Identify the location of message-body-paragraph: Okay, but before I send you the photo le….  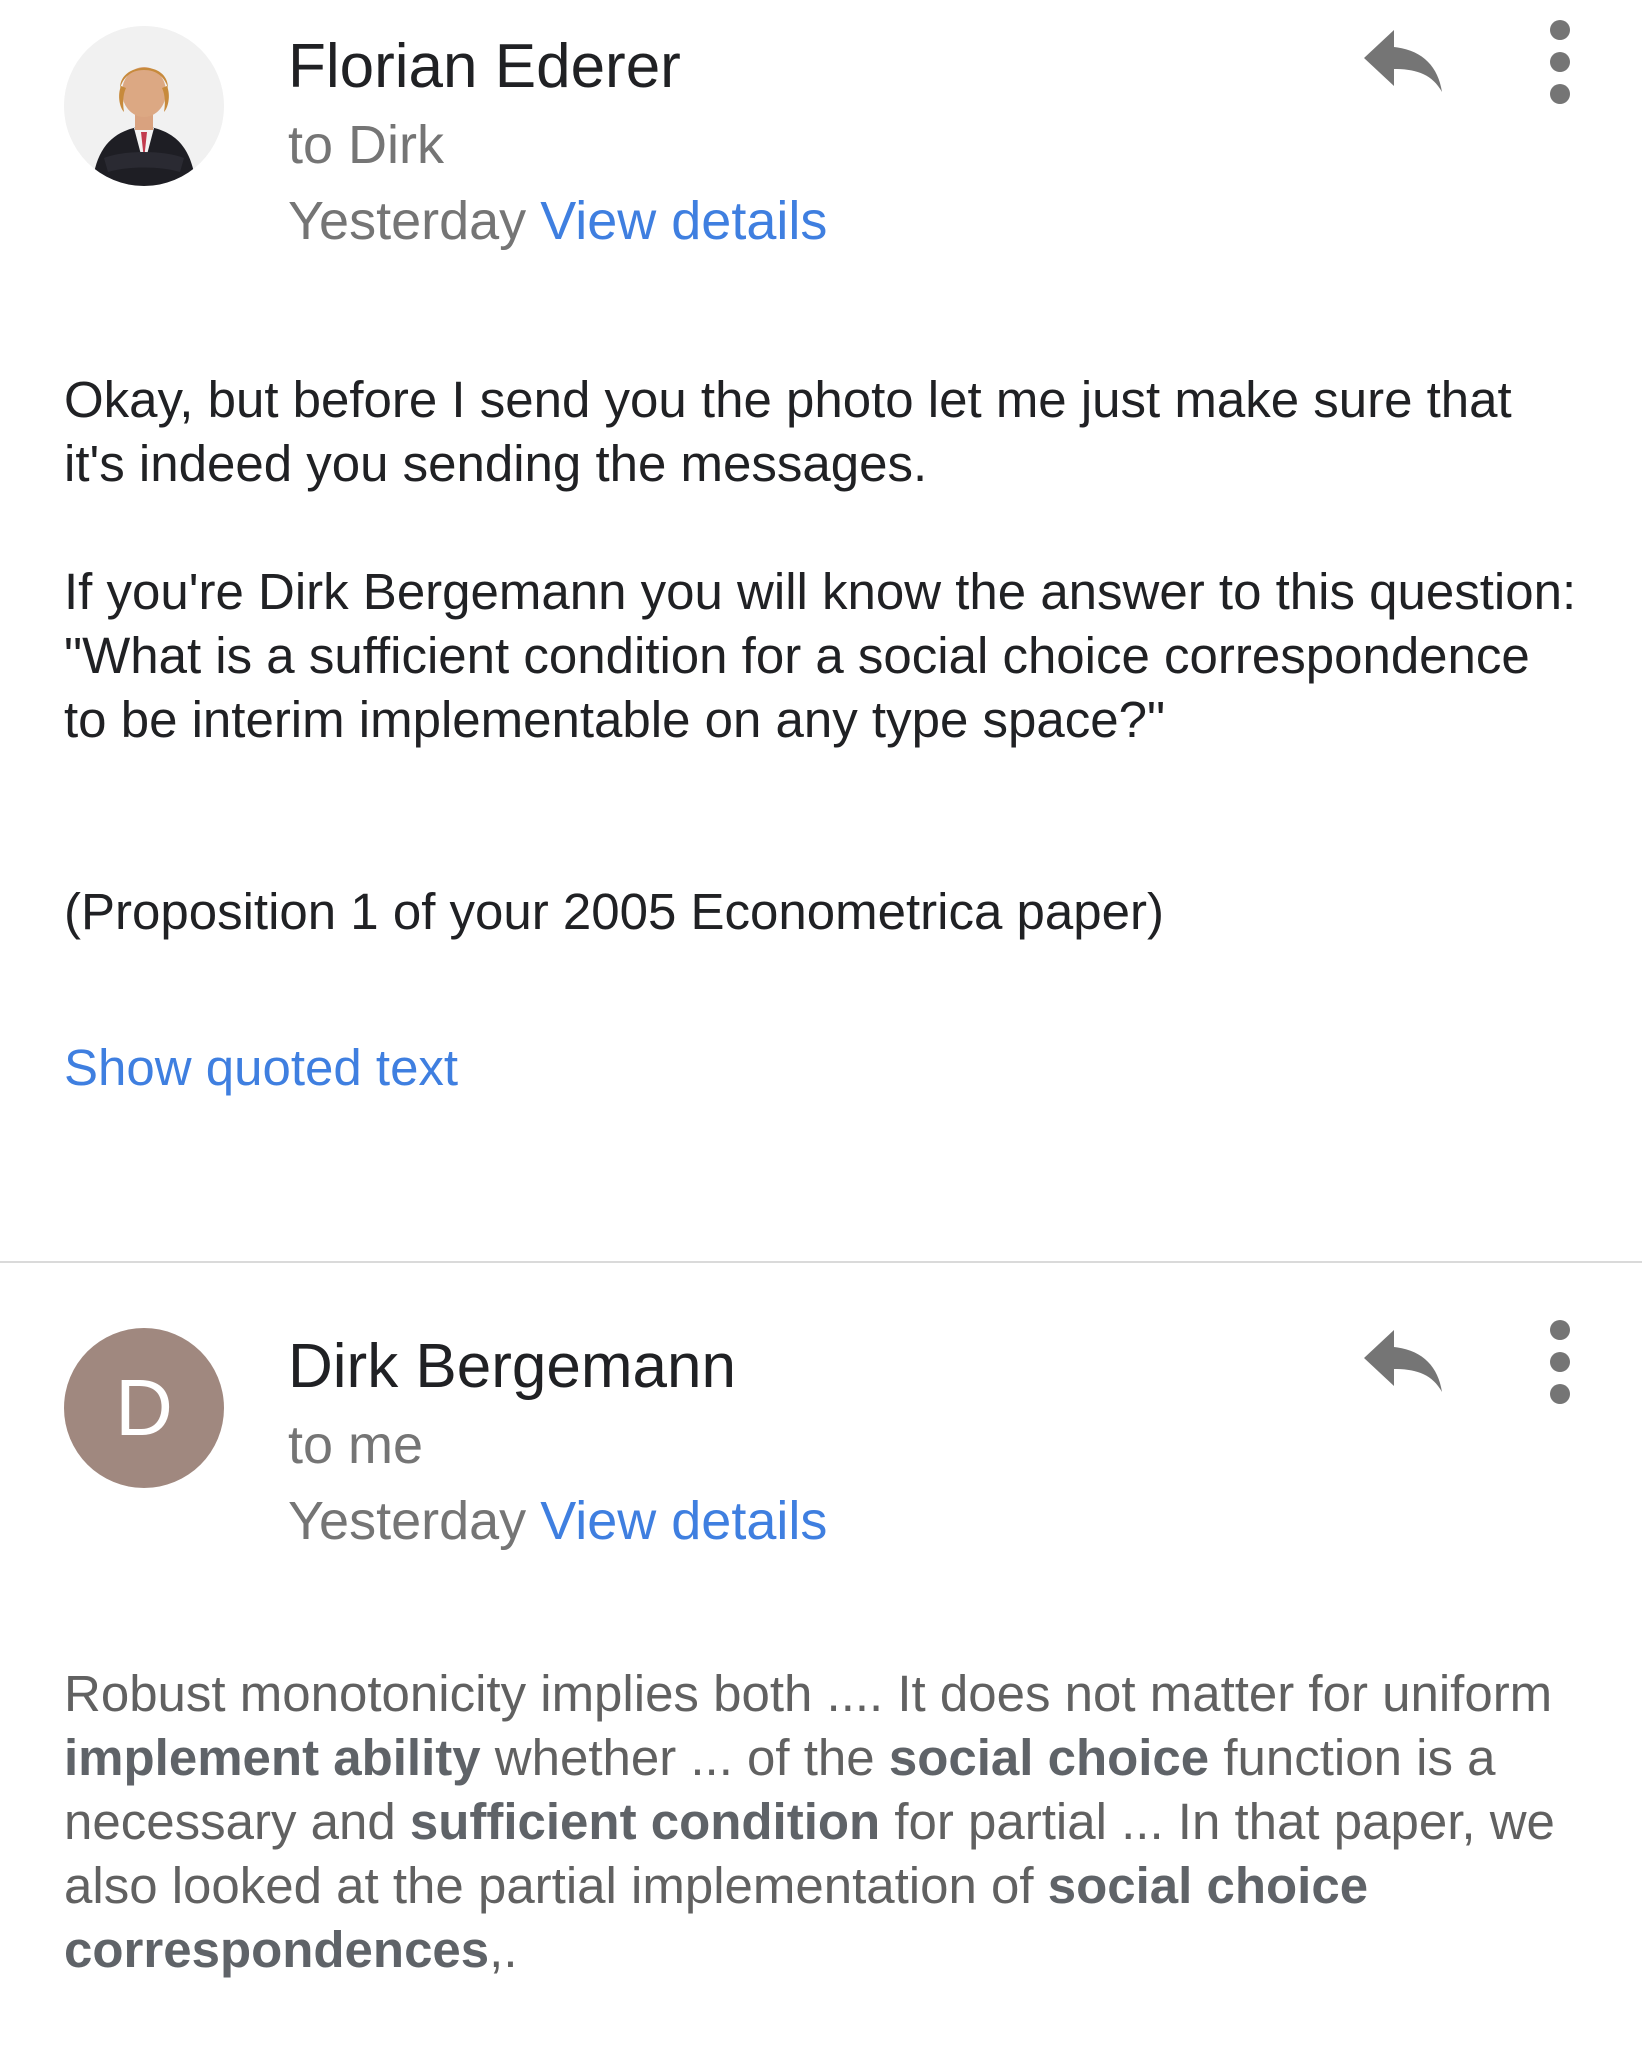
(788, 431).